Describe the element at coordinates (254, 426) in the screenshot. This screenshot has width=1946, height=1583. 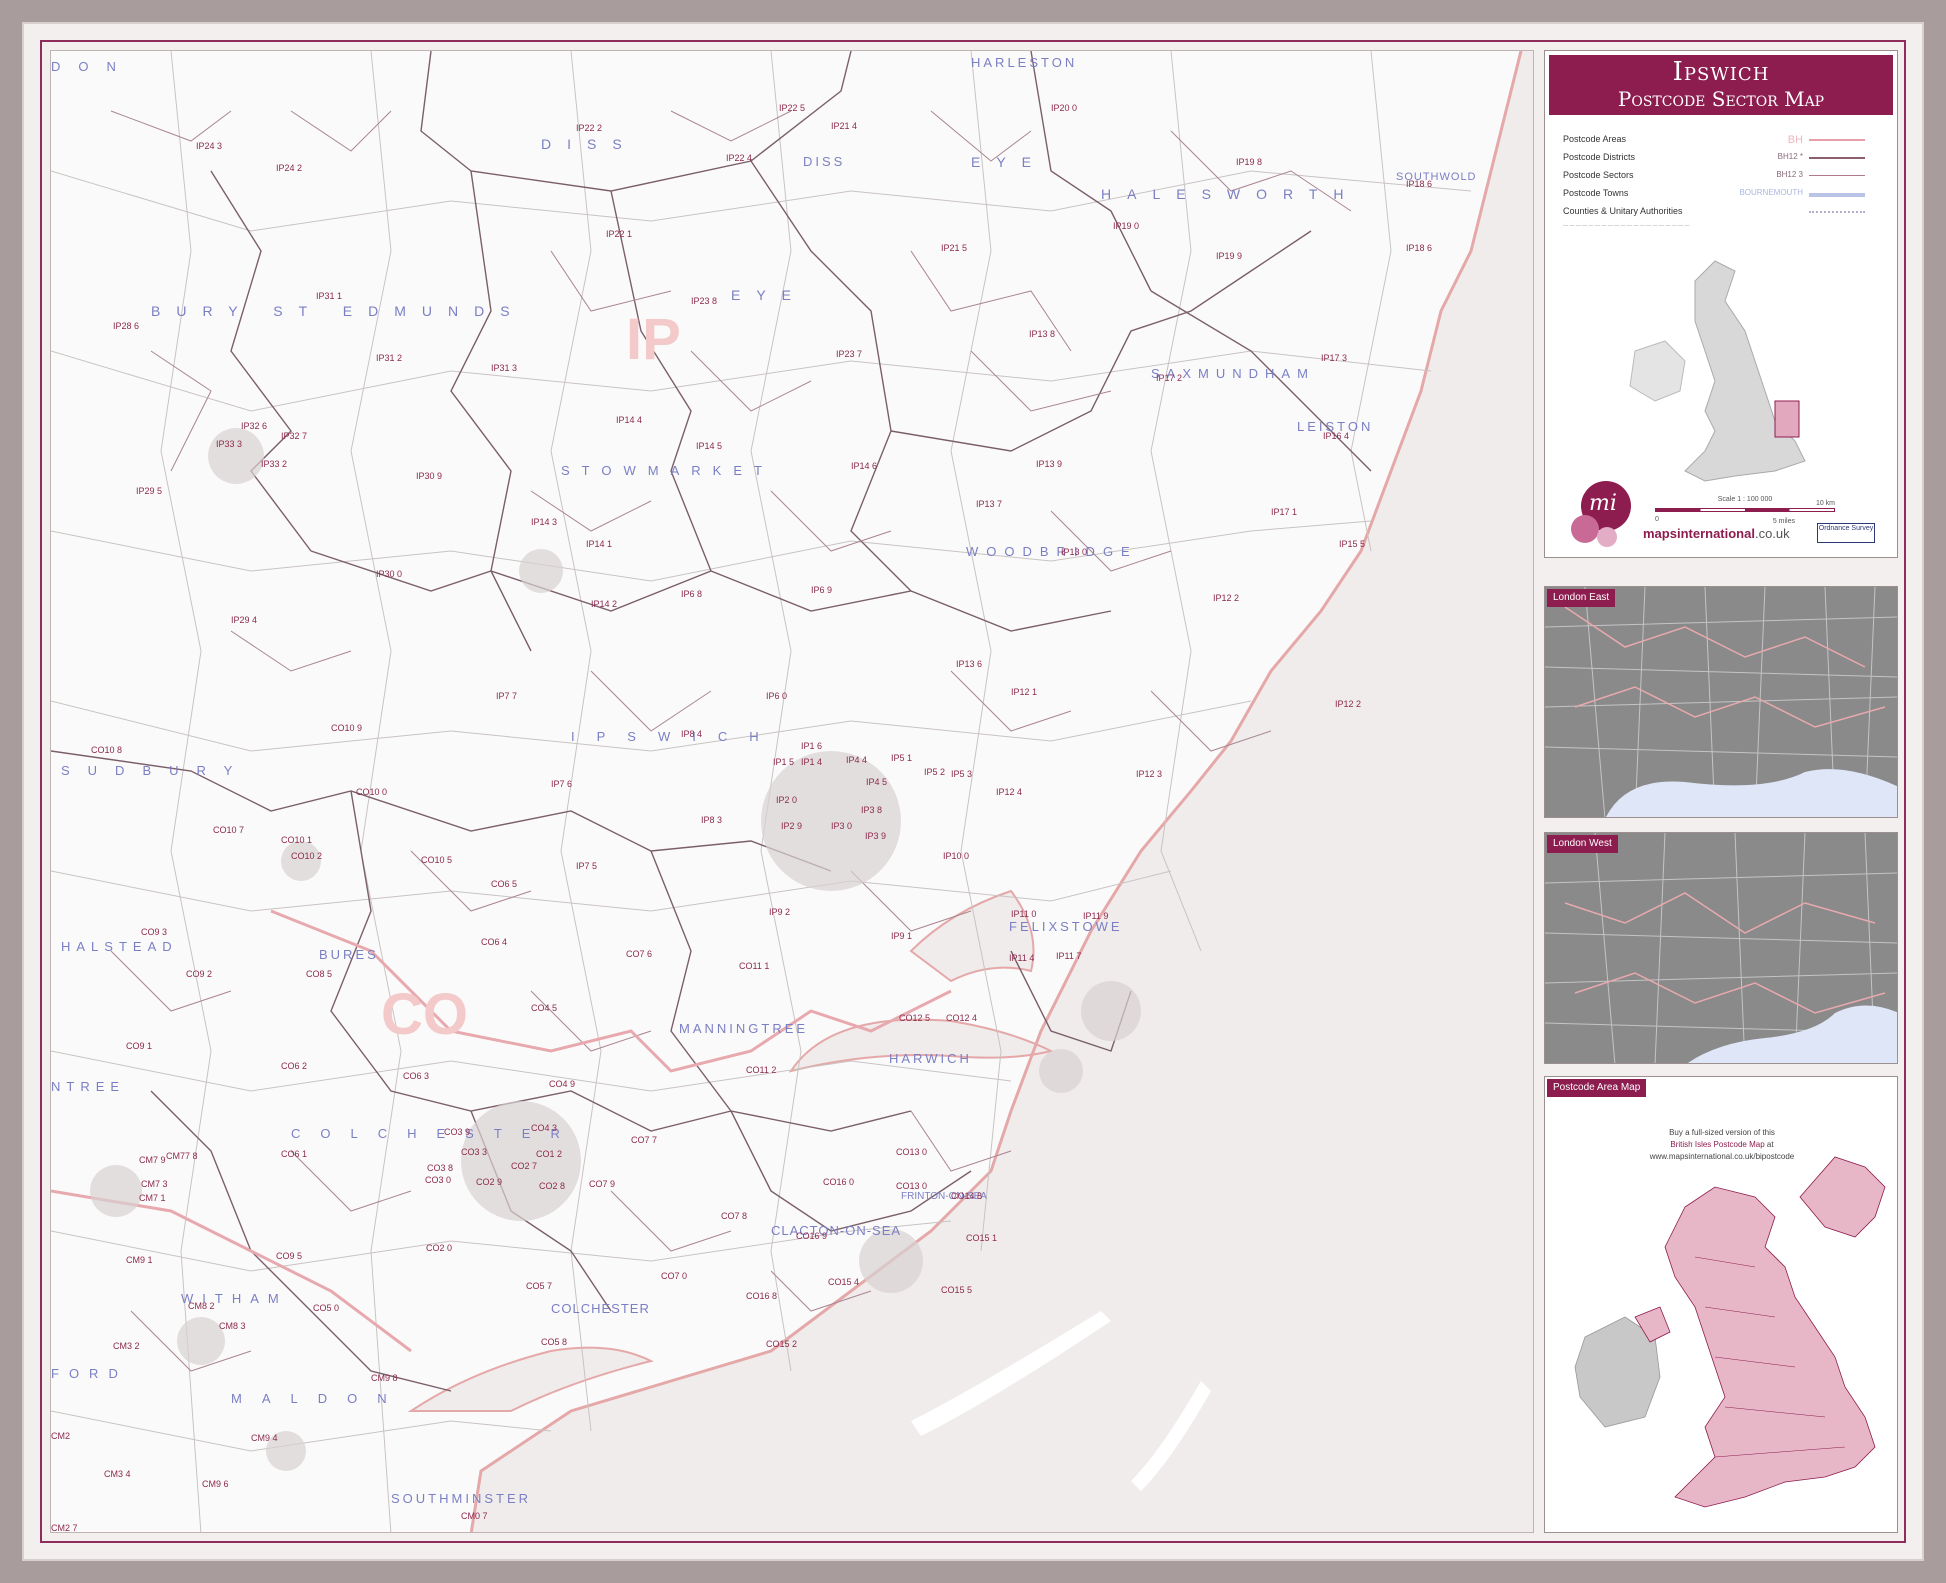
I see `sector-label: IP32 6` at that location.